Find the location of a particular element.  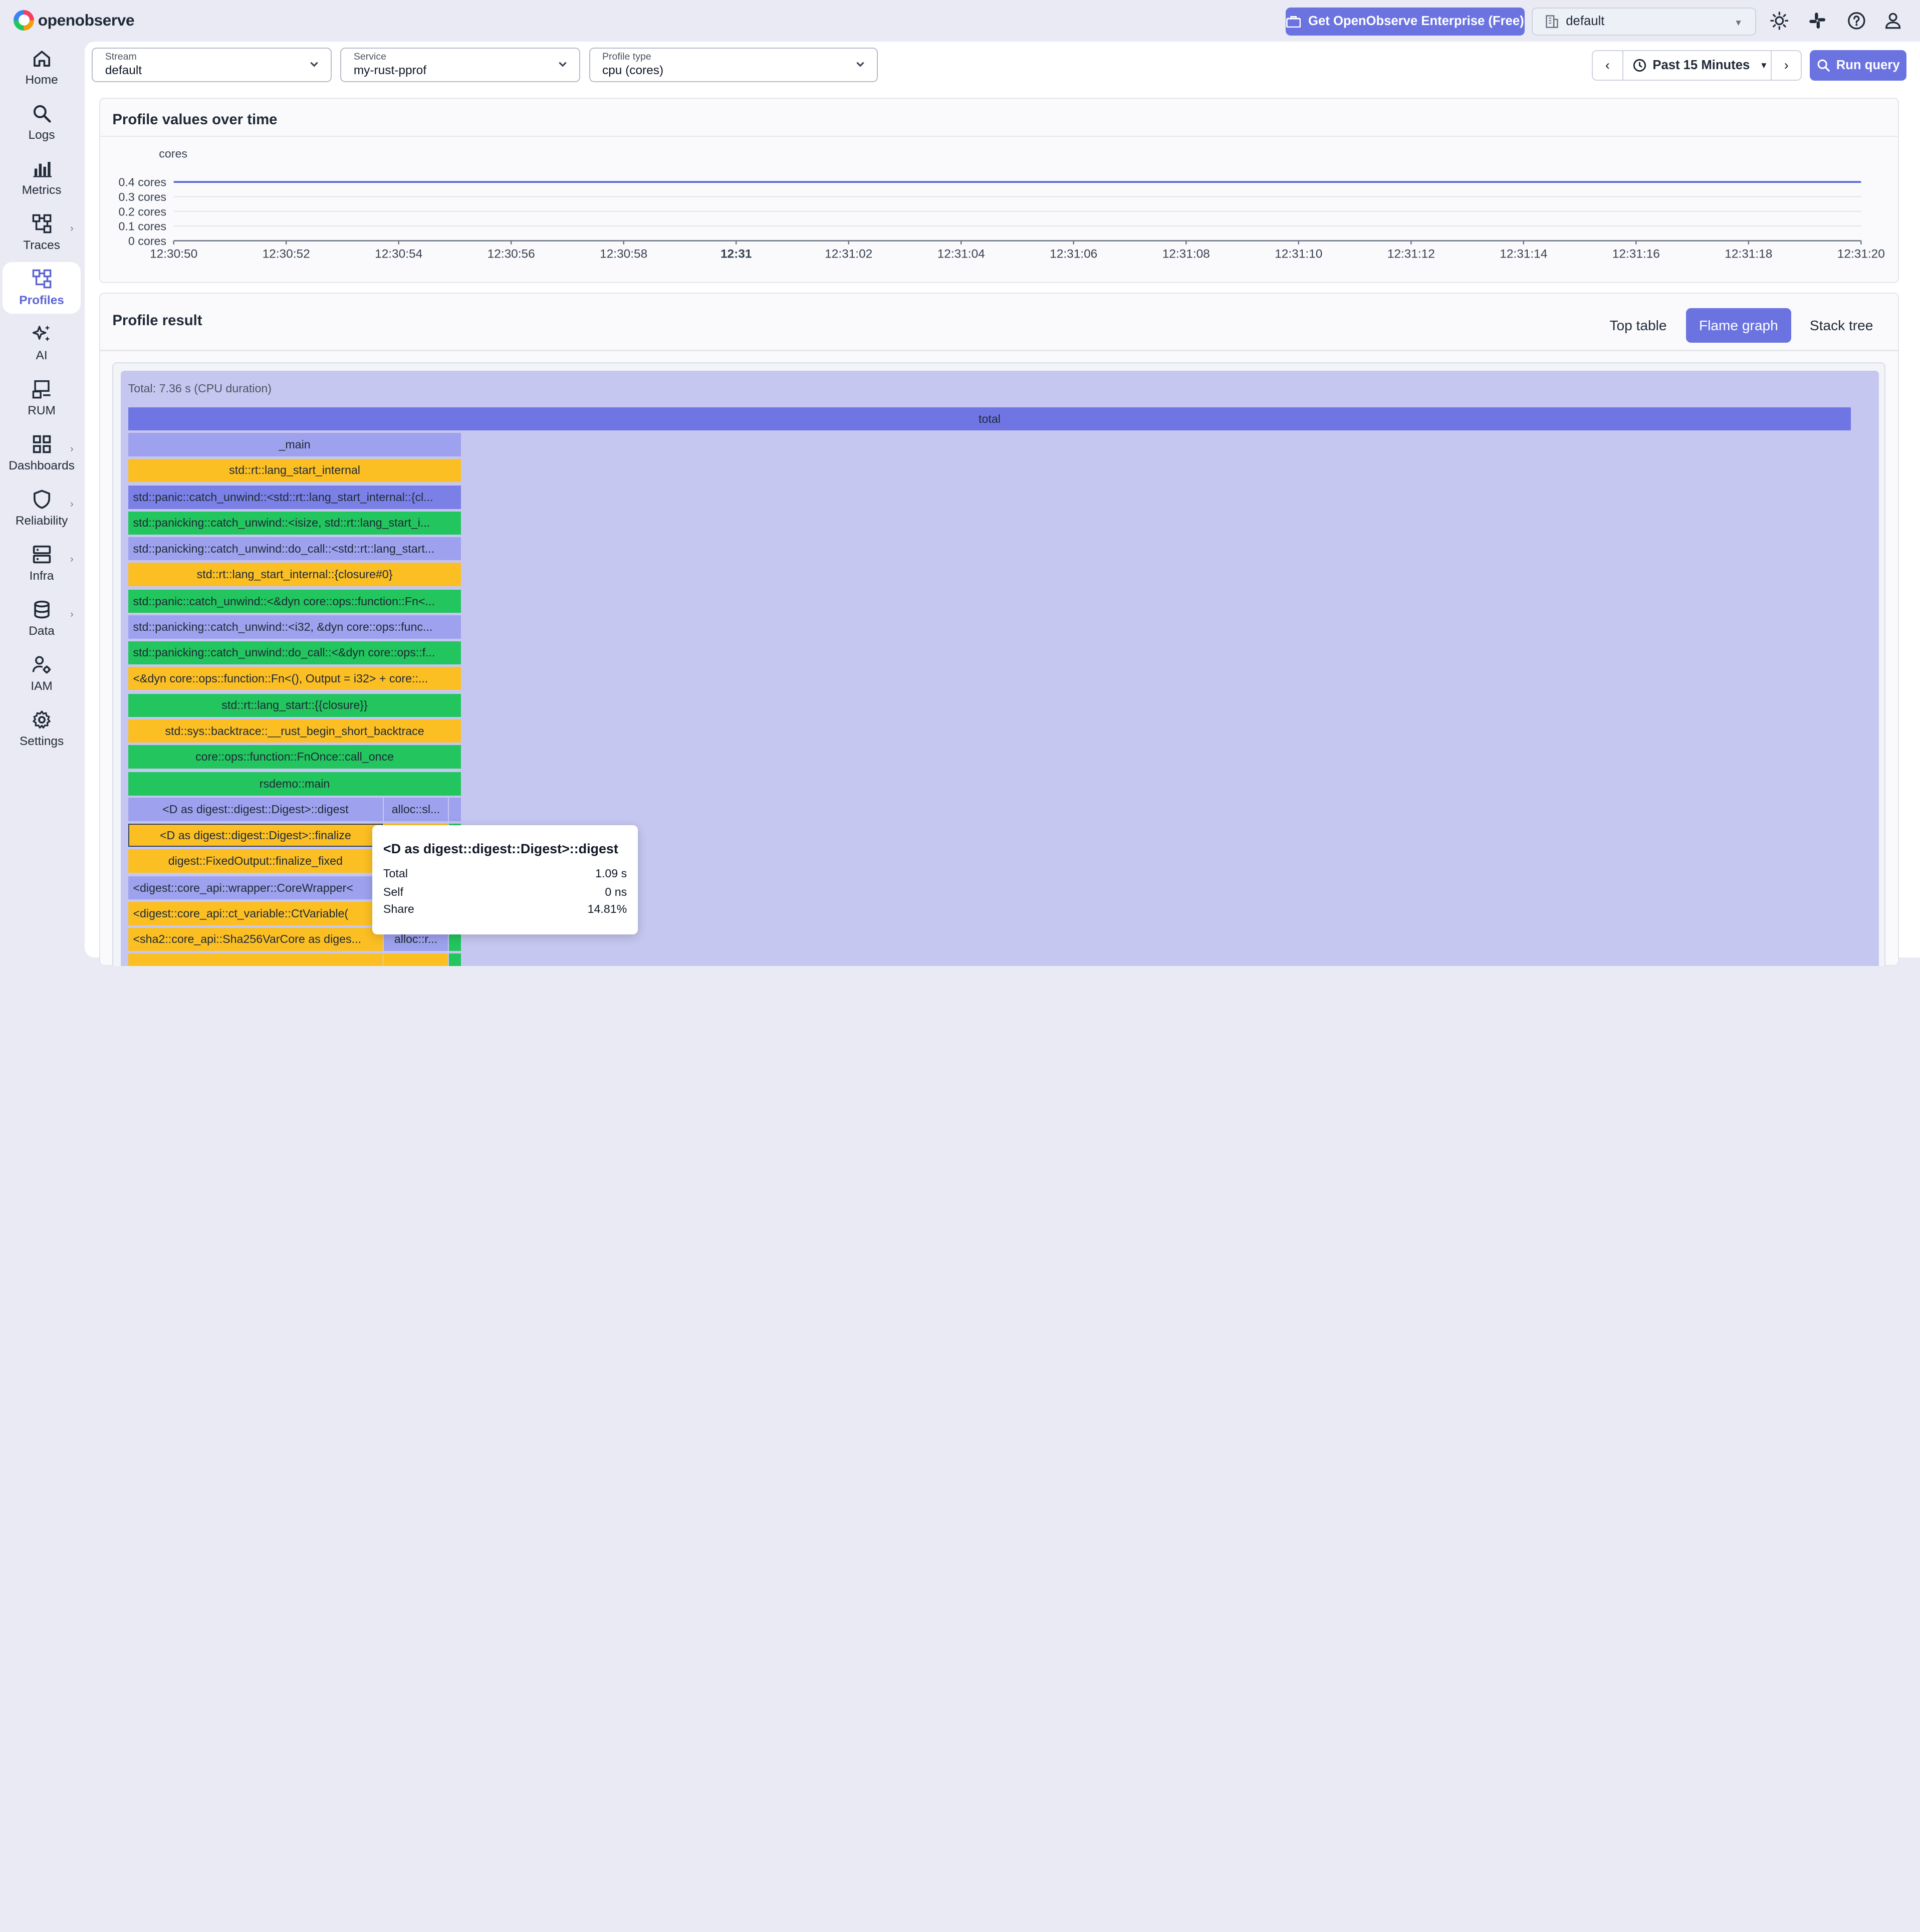

y-tick-label: 0.2 cores is located at coordinates (142, 211).